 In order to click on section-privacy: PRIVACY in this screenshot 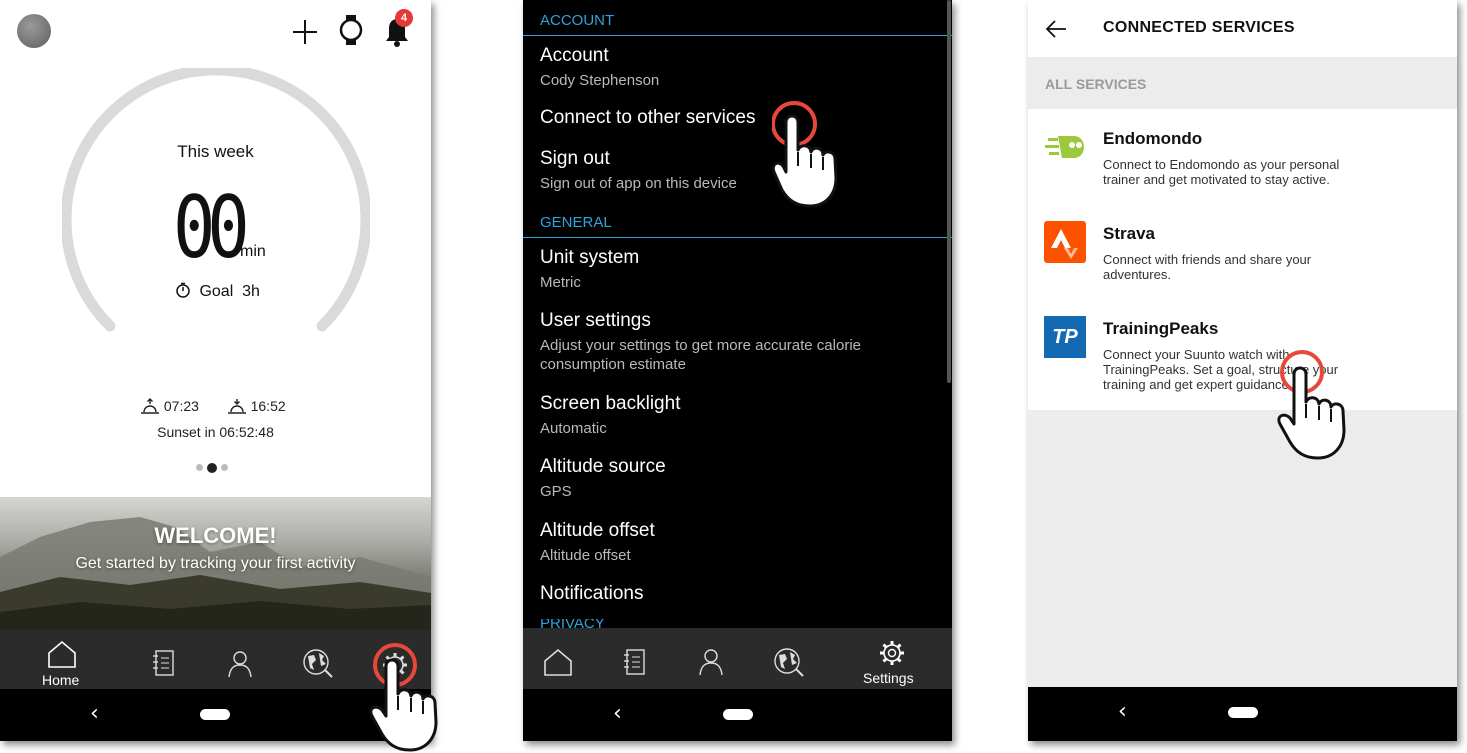, I will do `click(572, 623)`.